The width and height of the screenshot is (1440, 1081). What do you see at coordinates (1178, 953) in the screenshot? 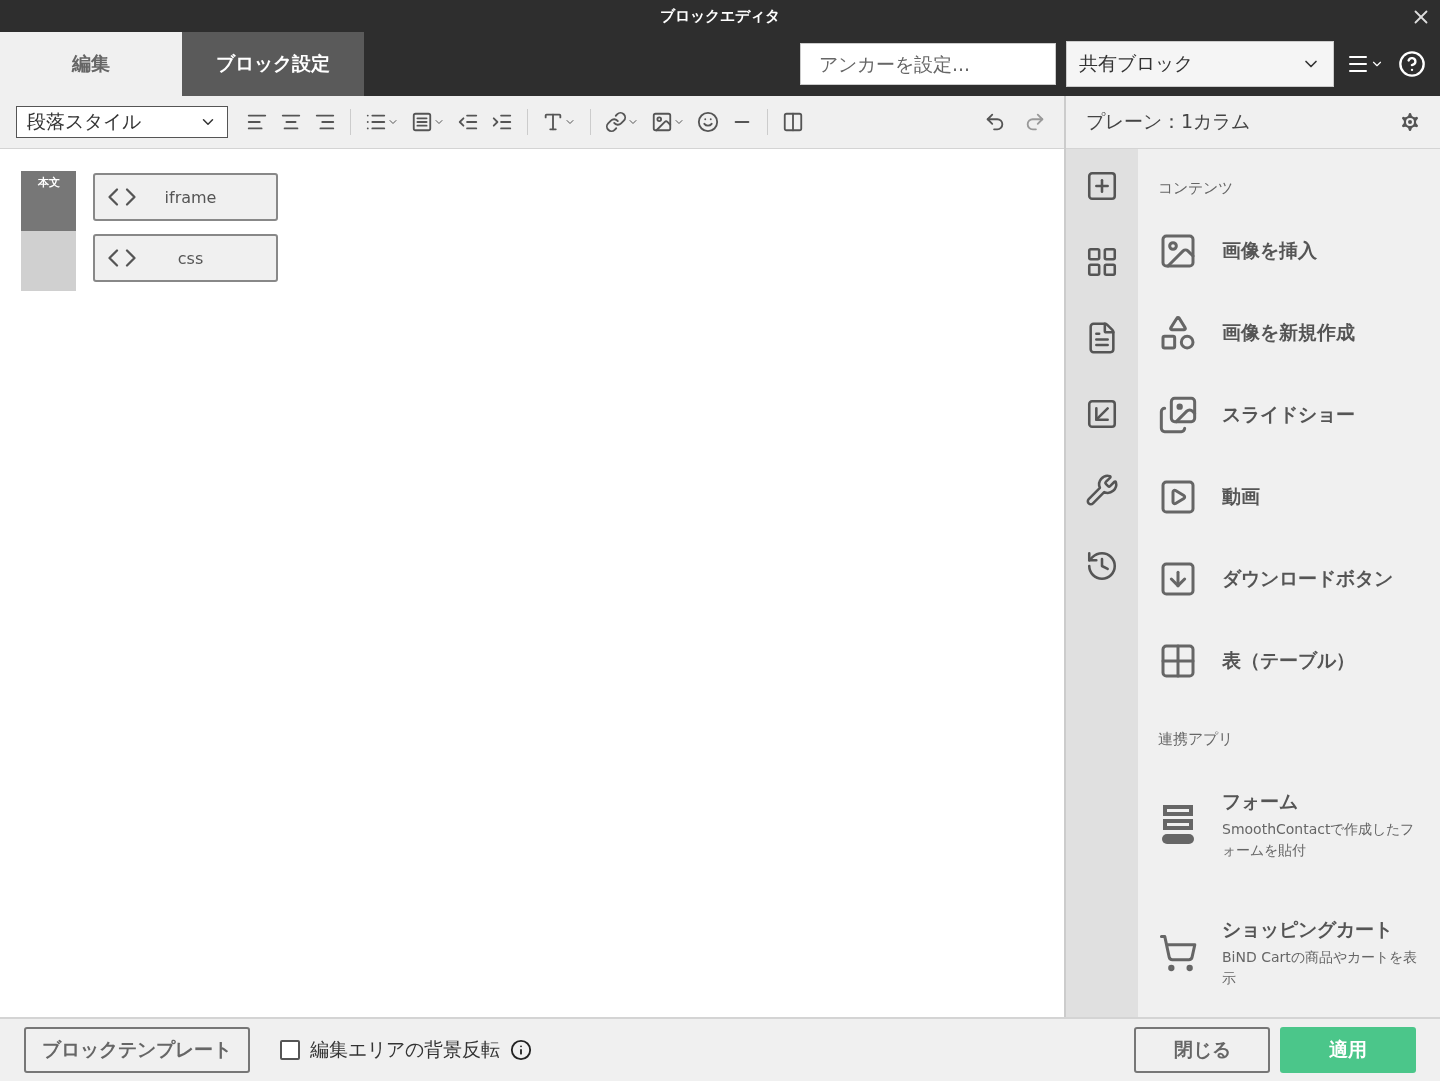
I see `shopping-cart-icon` at bounding box center [1178, 953].